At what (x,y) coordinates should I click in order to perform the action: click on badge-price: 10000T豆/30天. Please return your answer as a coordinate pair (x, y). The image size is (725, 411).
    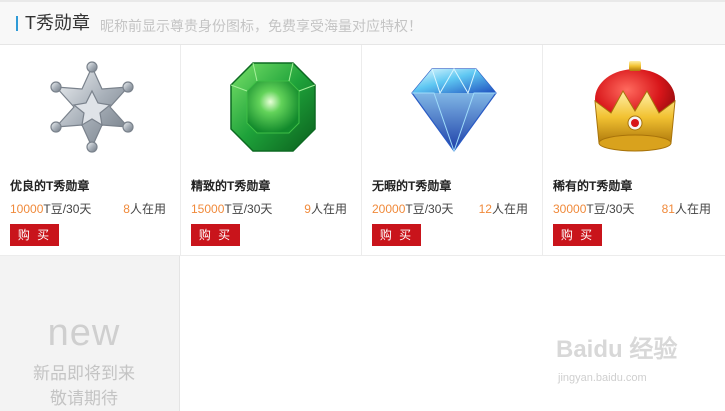
    Looking at the image, I should click on (50, 209).